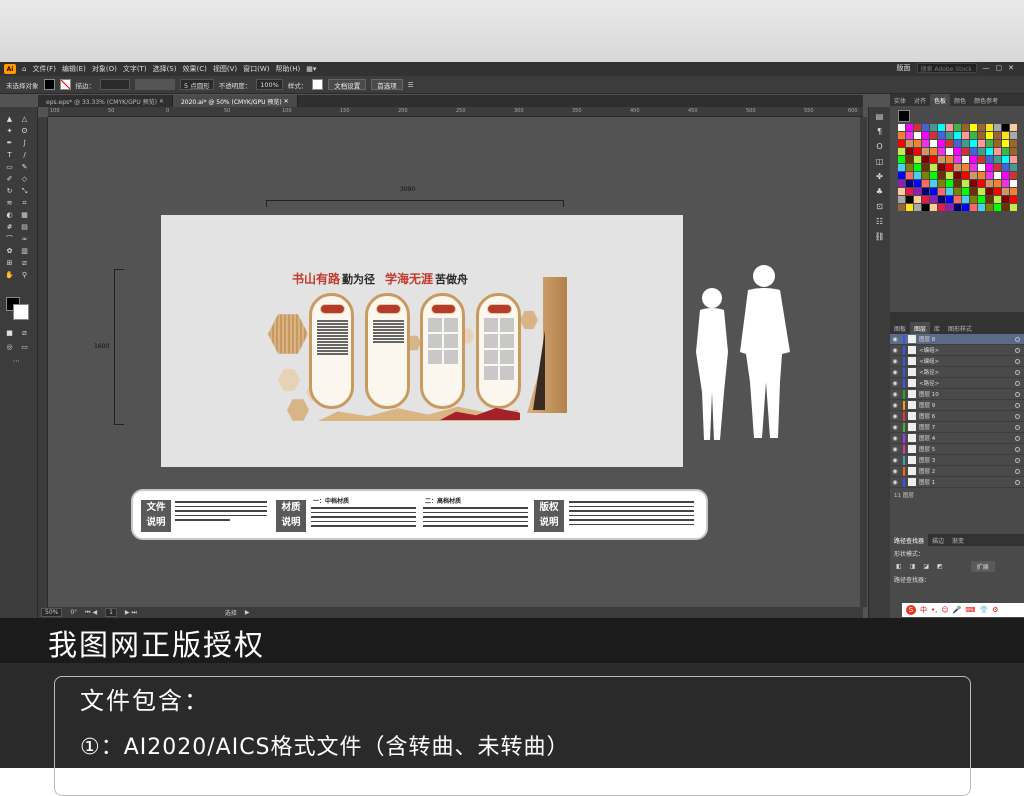 The height and width of the screenshot is (796, 1024). What do you see at coordinates (957, 416) in the screenshot?
I see `layer-row: ◉ 图层 6` at bounding box center [957, 416].